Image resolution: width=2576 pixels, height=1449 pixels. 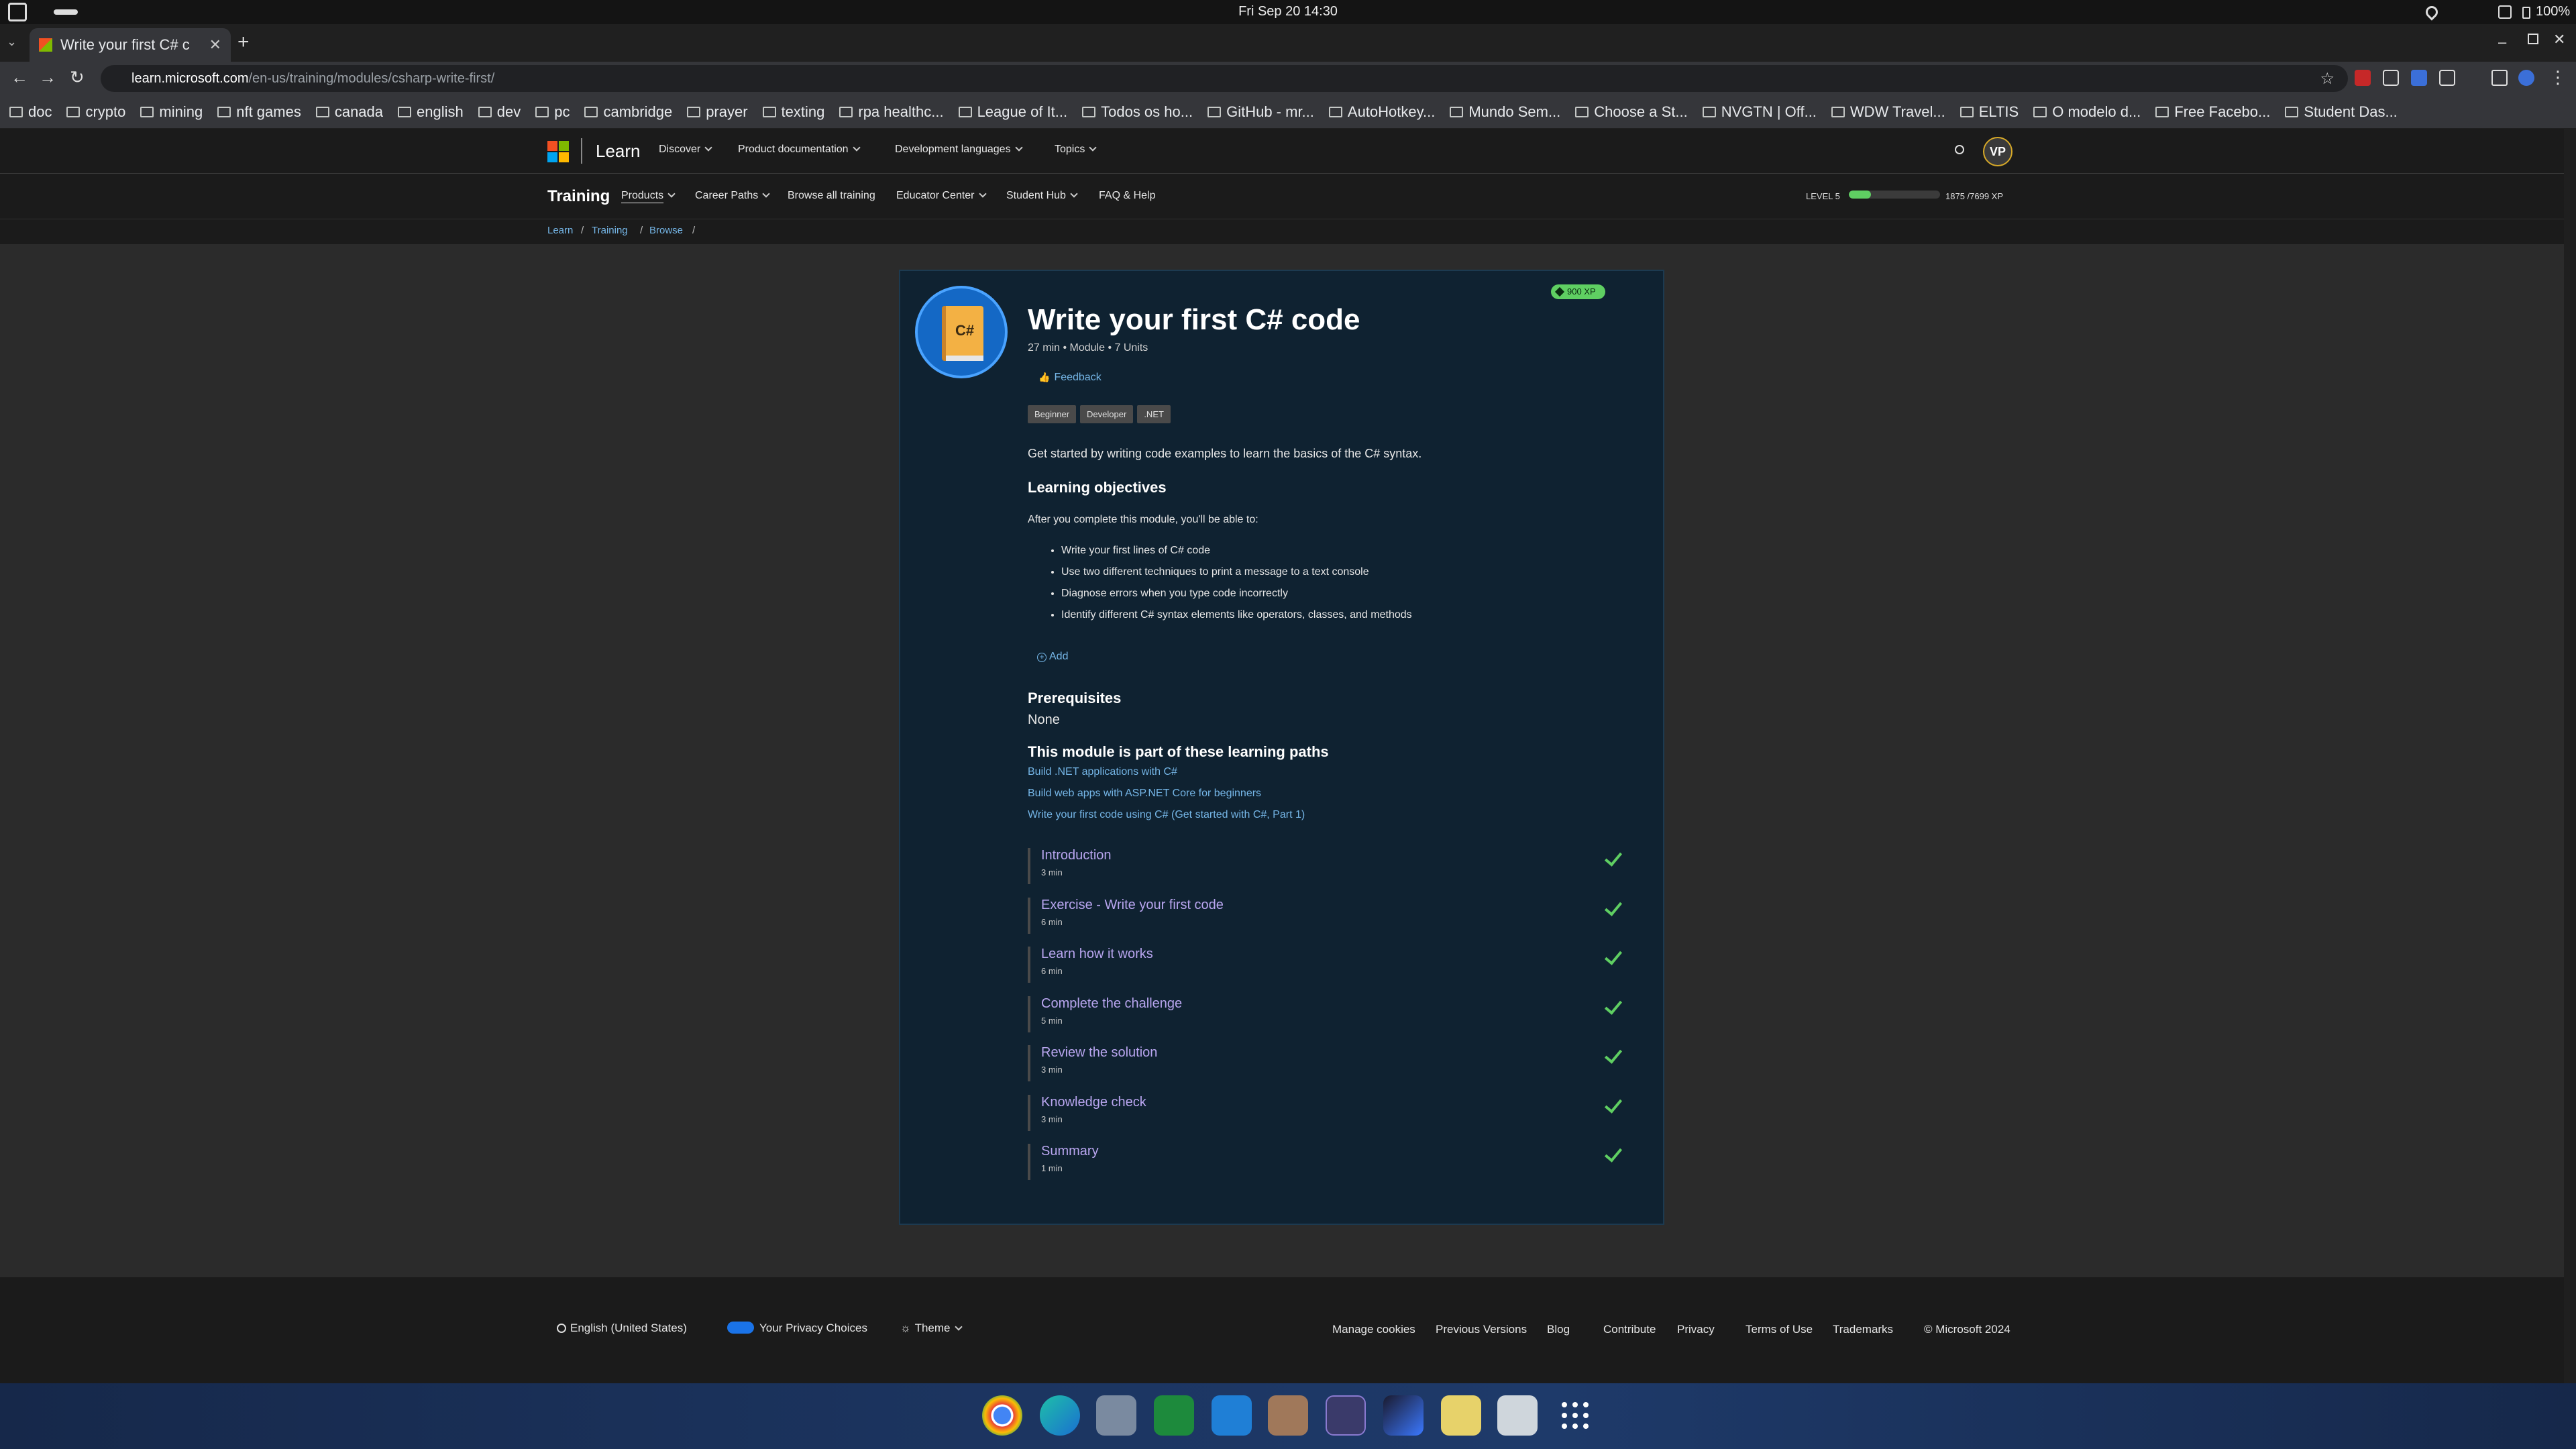 What do you see at coordinates (717, 112) in the screenshot?
I see `bookmark-item: prayer` at bounding box center [717, 112].